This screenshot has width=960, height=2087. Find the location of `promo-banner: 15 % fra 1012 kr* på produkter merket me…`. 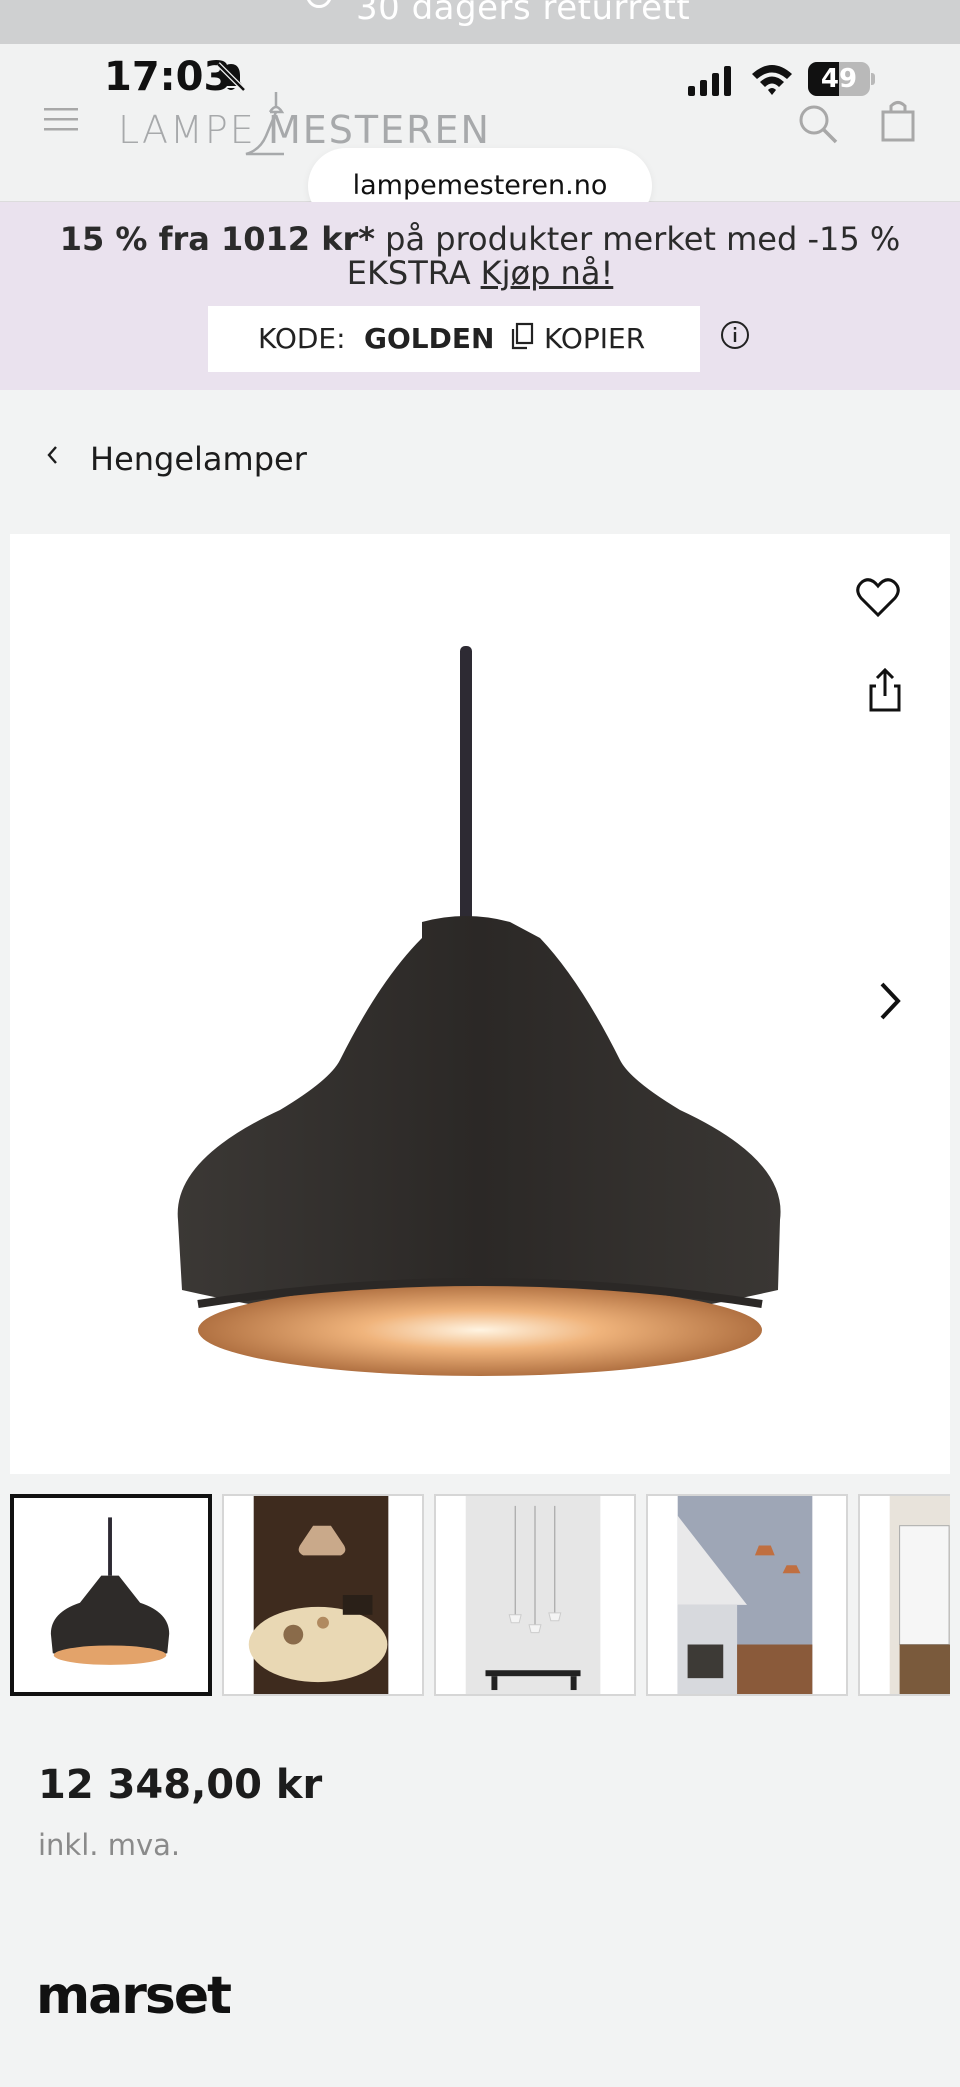

promo-banner: 15 % fra 1012 kr* på produkter merket me… is located at coordinates (480, 296).